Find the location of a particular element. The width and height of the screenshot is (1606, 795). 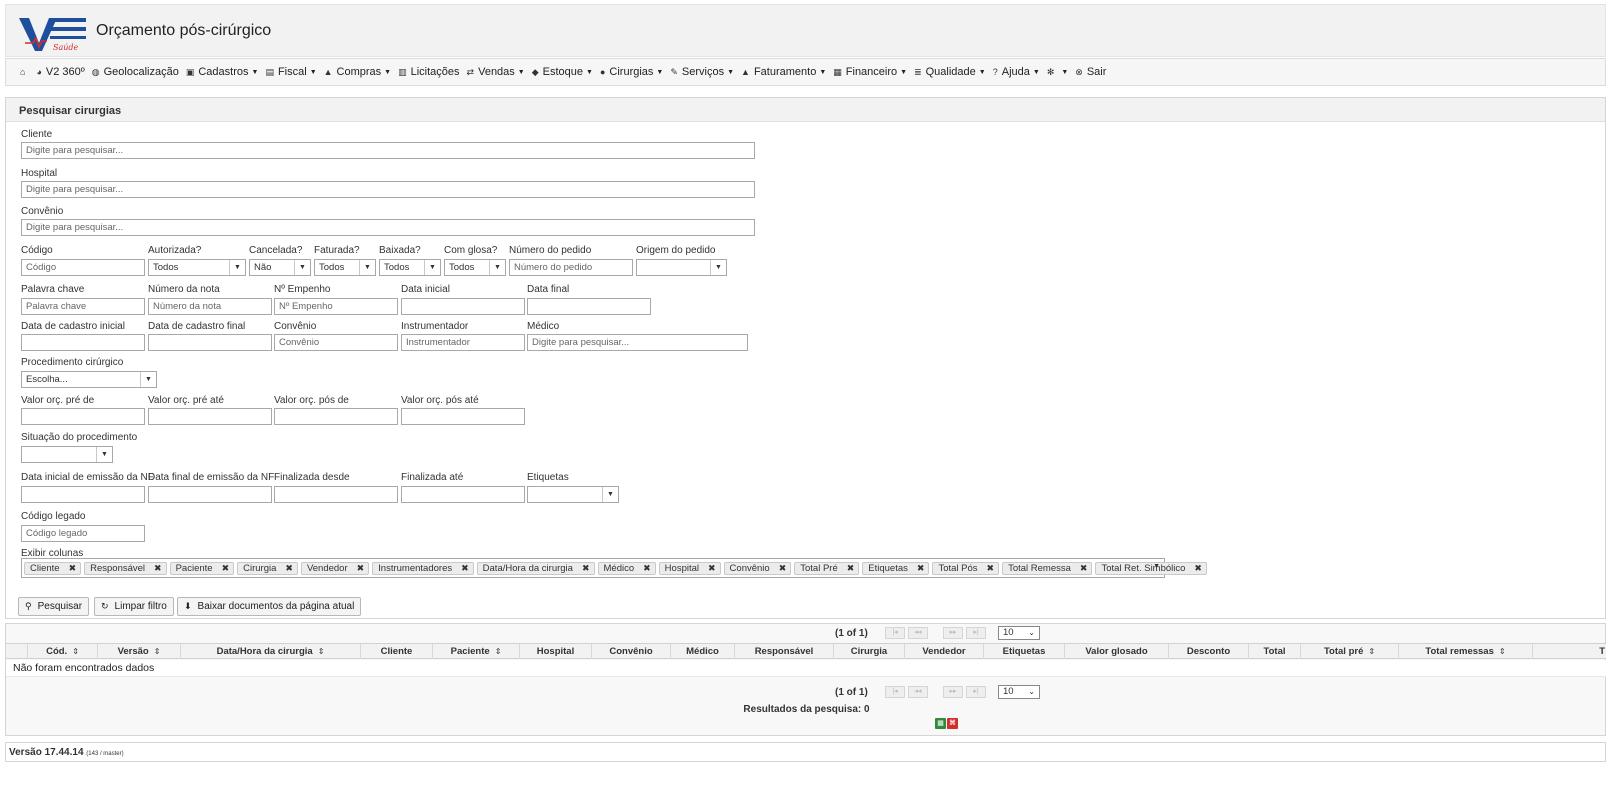

data-emissao-inicial-input is located at coordinates (83, 494).